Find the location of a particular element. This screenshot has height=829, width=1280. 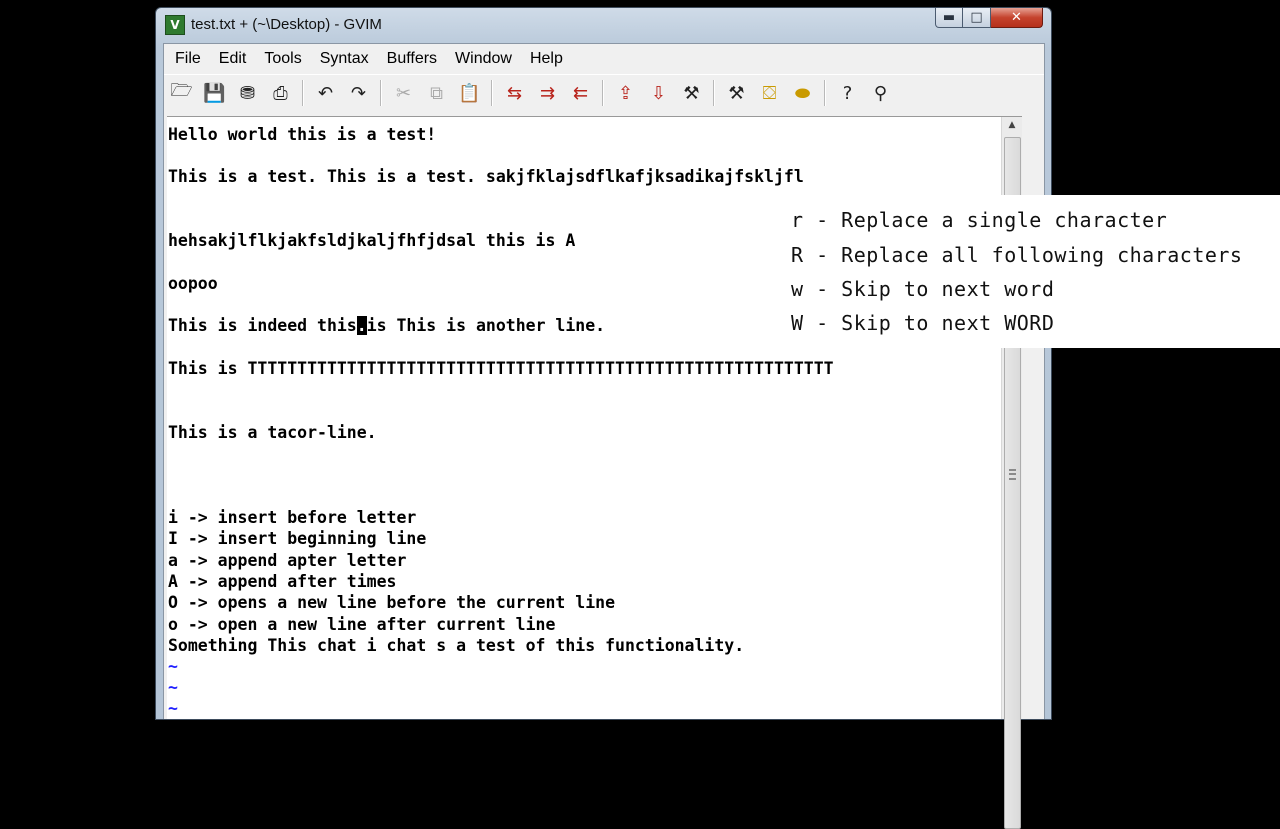

menu-window: Window is located at coordinates (483, 59).